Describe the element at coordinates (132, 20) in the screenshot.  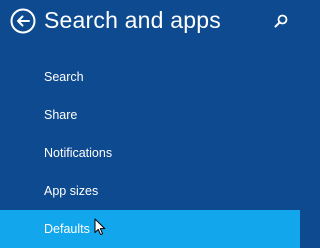
I see `page-title: Search and apps` at that location.